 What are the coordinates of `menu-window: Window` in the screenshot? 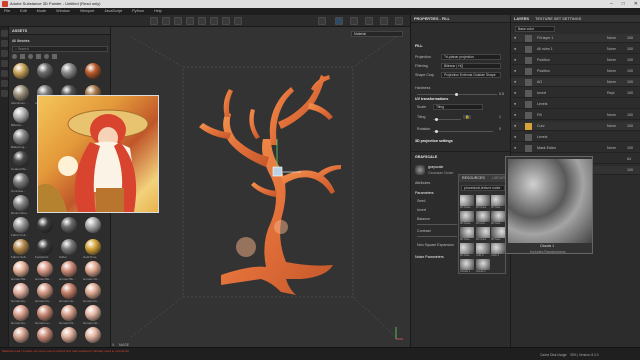 It's located at (63, 11).